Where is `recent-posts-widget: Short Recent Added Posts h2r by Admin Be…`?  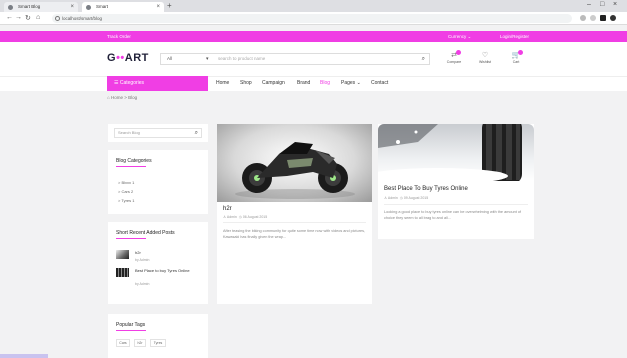
recent-posts-widget: Short Recent Added Posts h2r by Admin Be… is located at coordinates (158, 263).